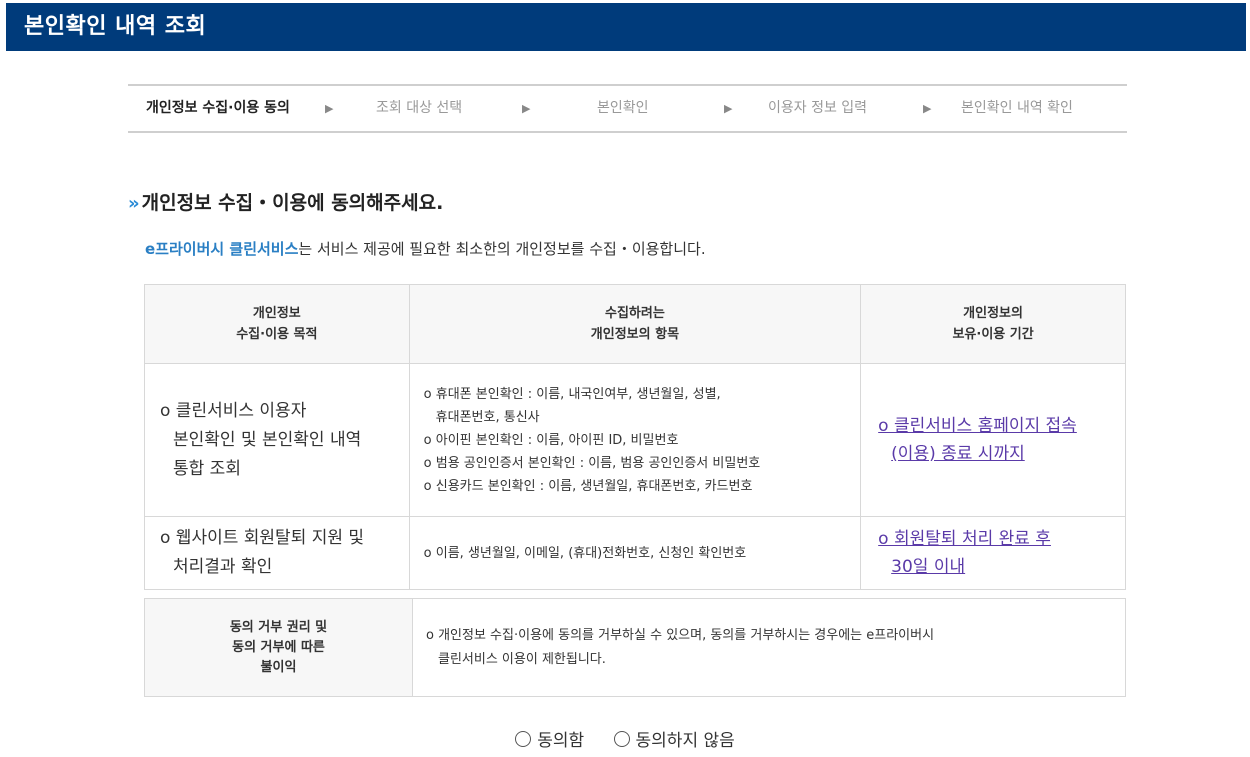 This screenshot has height=757, width=1250. I want to click on section-title-text: 개인정보 수집・이용에 동의해주세요., so click(292, 203).